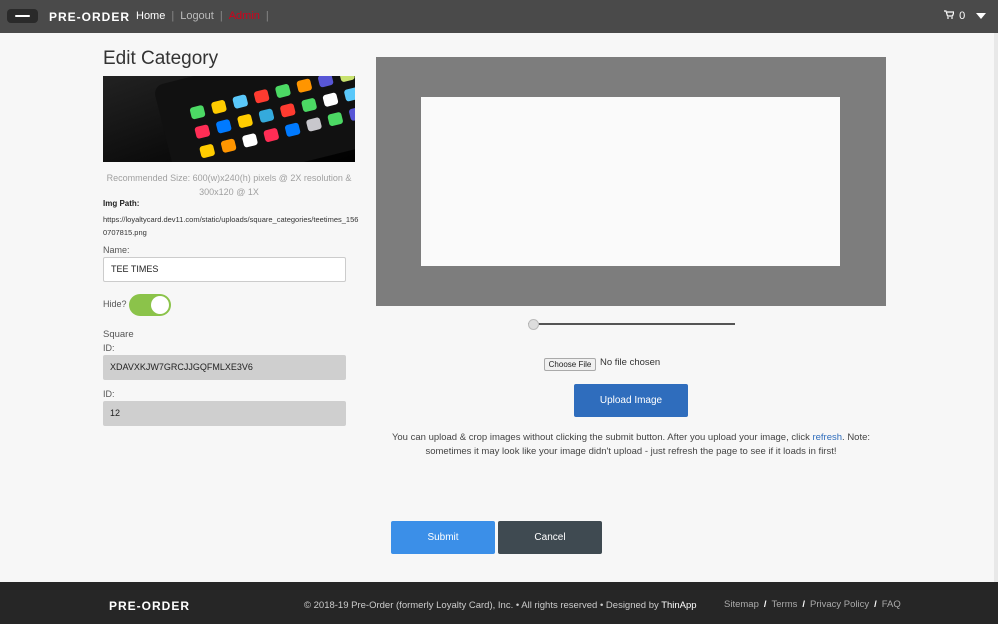 The width and height of the screenshot is (998, 624). I want to click on category-image, so click(229, 119).